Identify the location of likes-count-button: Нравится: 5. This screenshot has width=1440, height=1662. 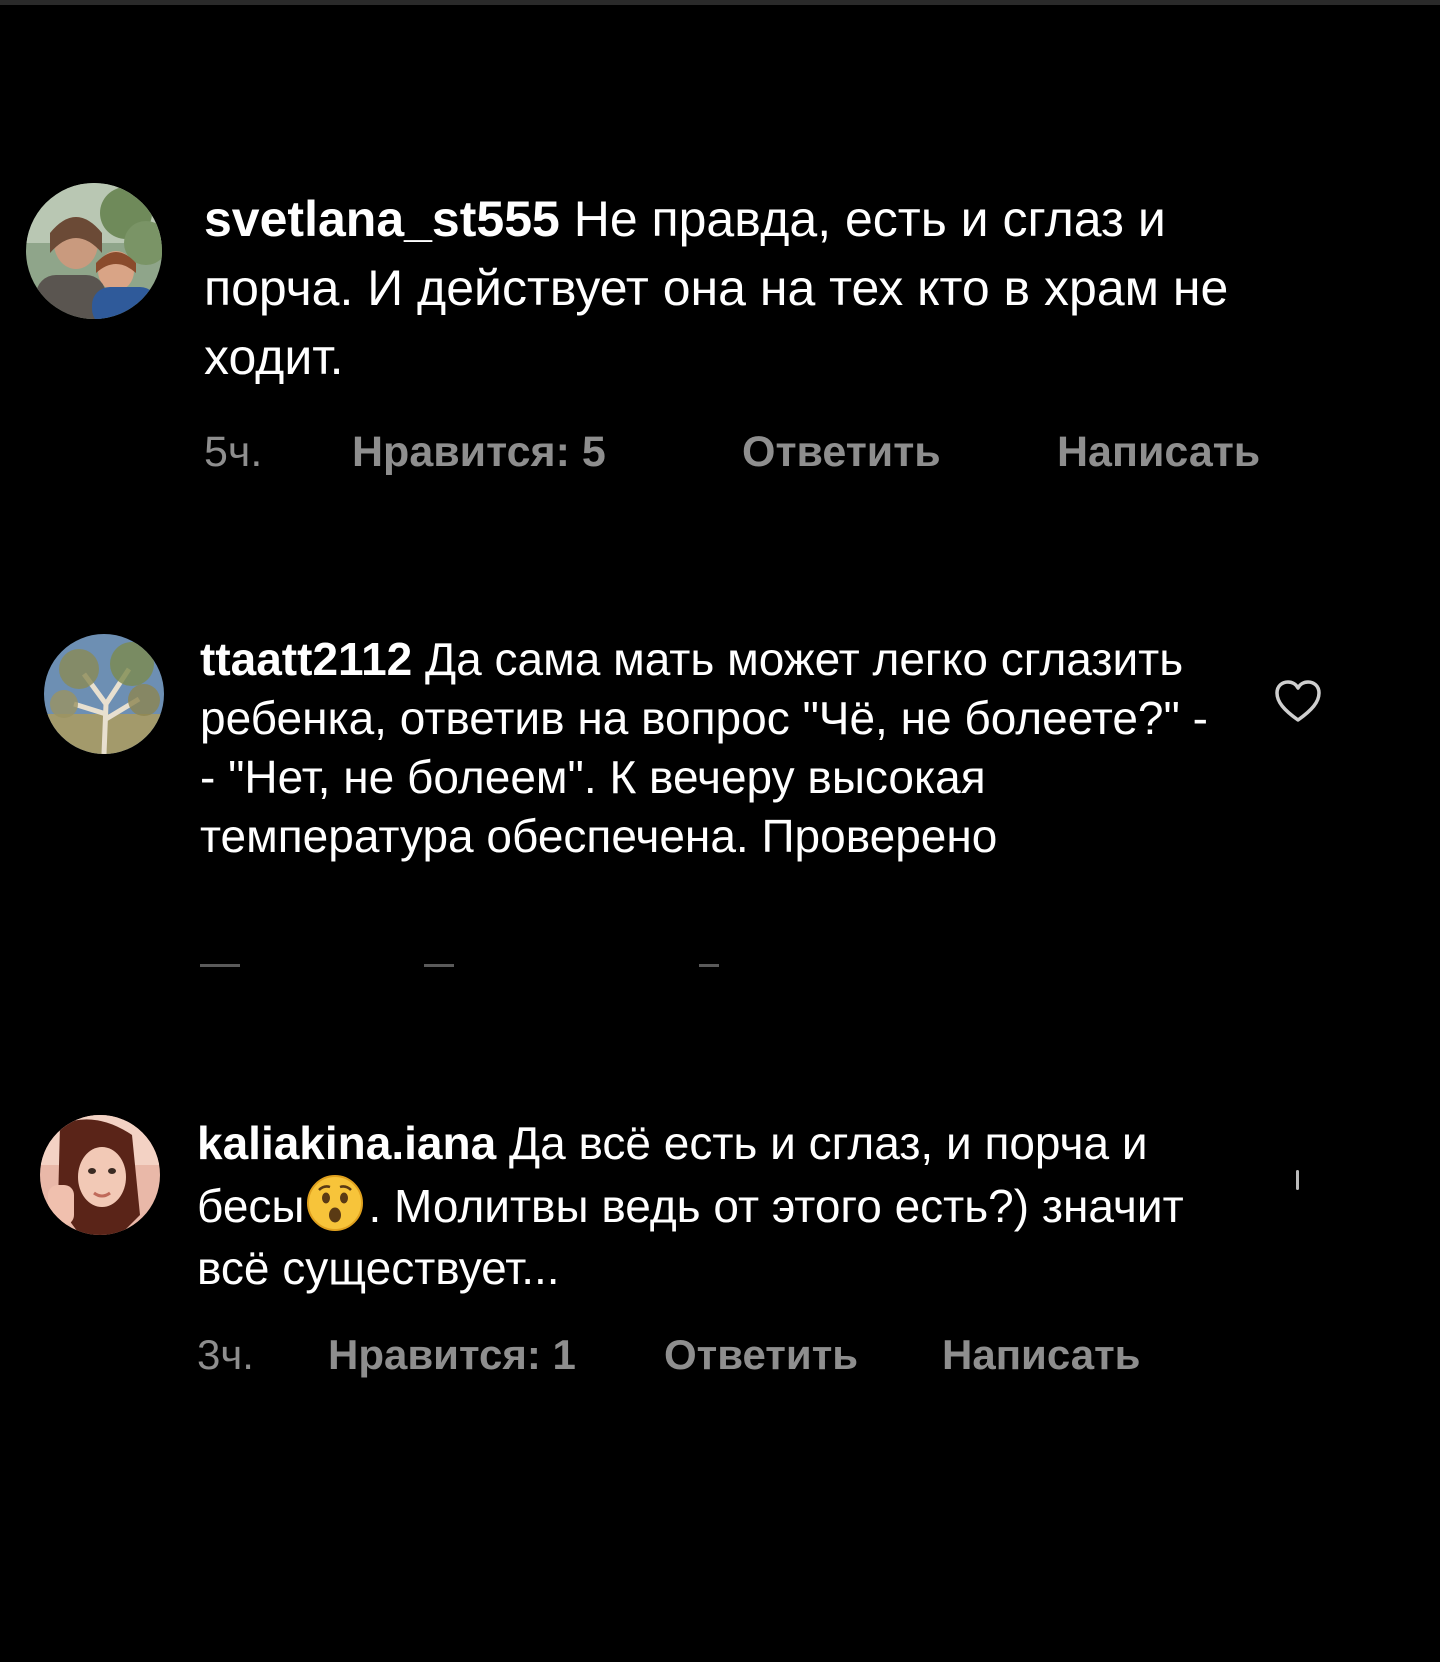
(547, 452).